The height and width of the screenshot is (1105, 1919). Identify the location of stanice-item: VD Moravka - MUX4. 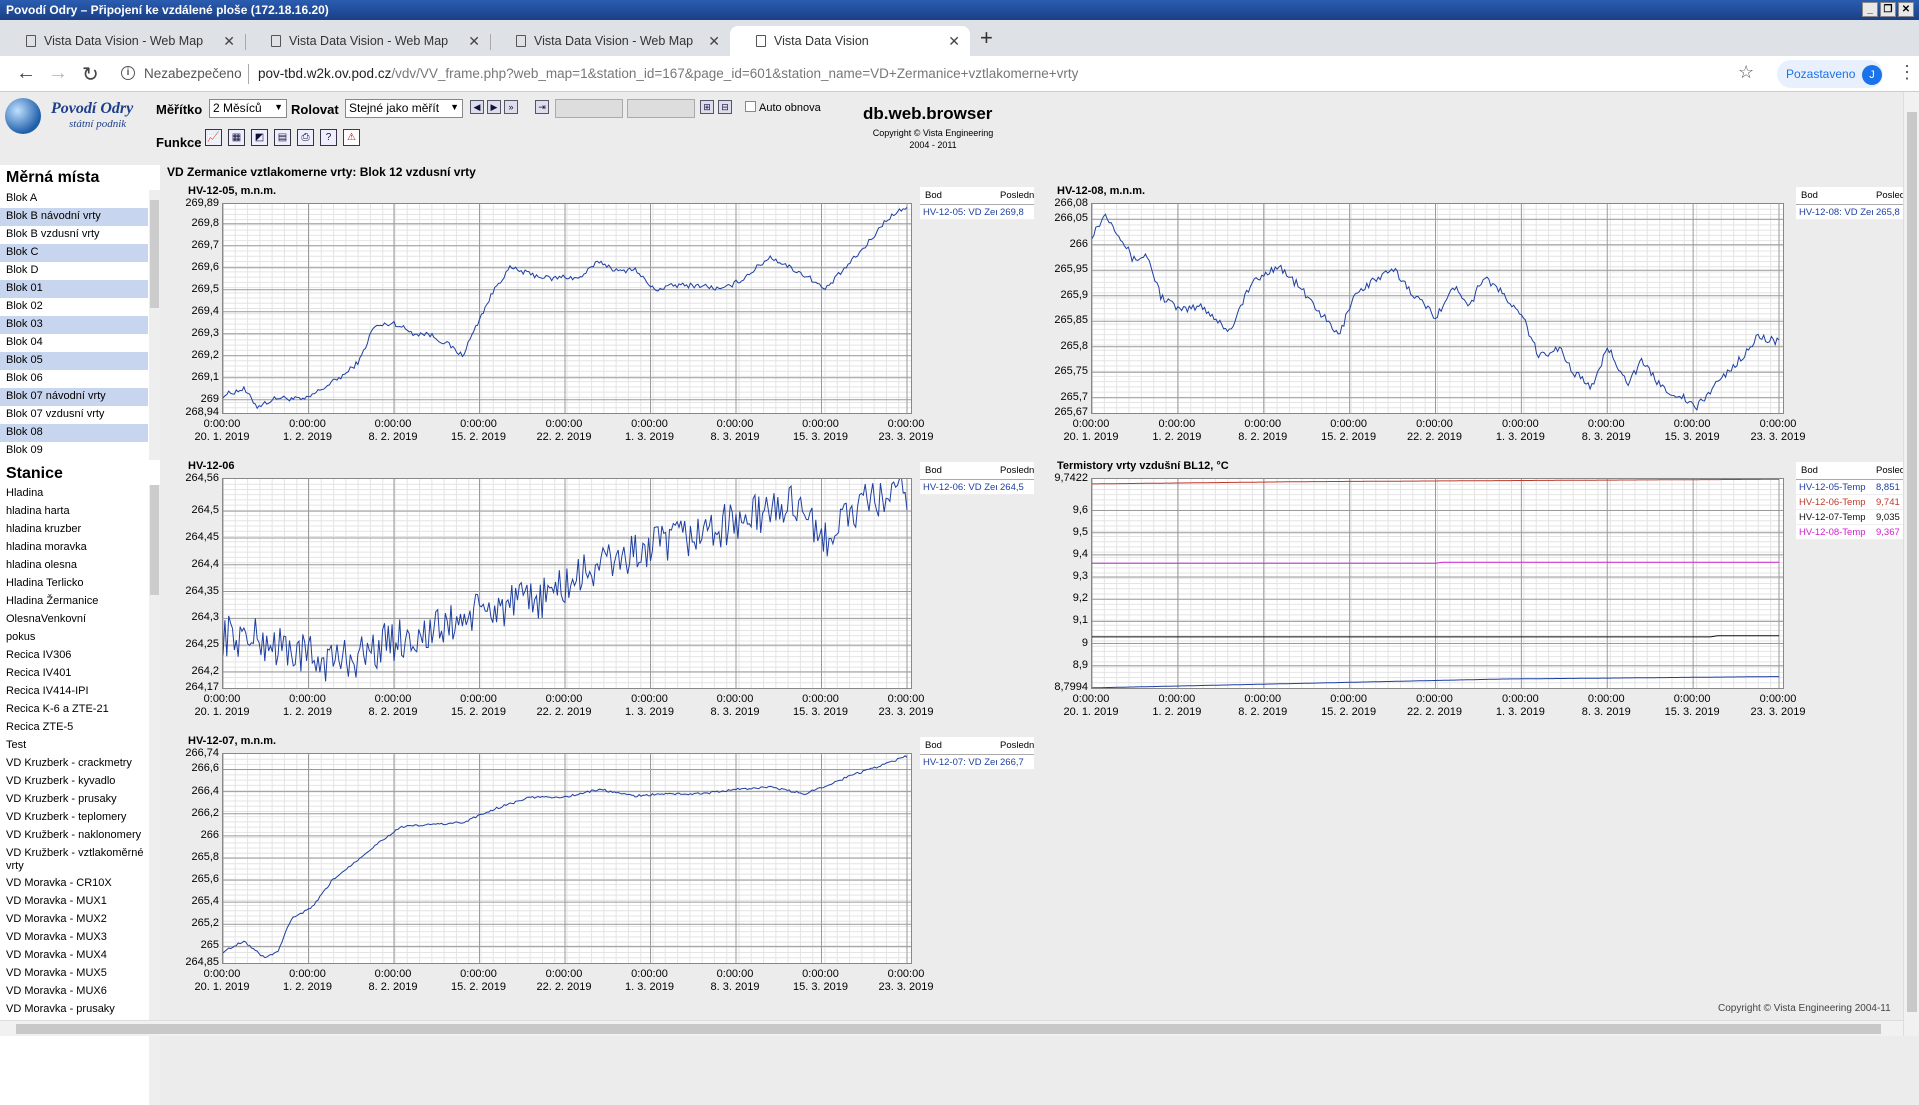
(74, 956).